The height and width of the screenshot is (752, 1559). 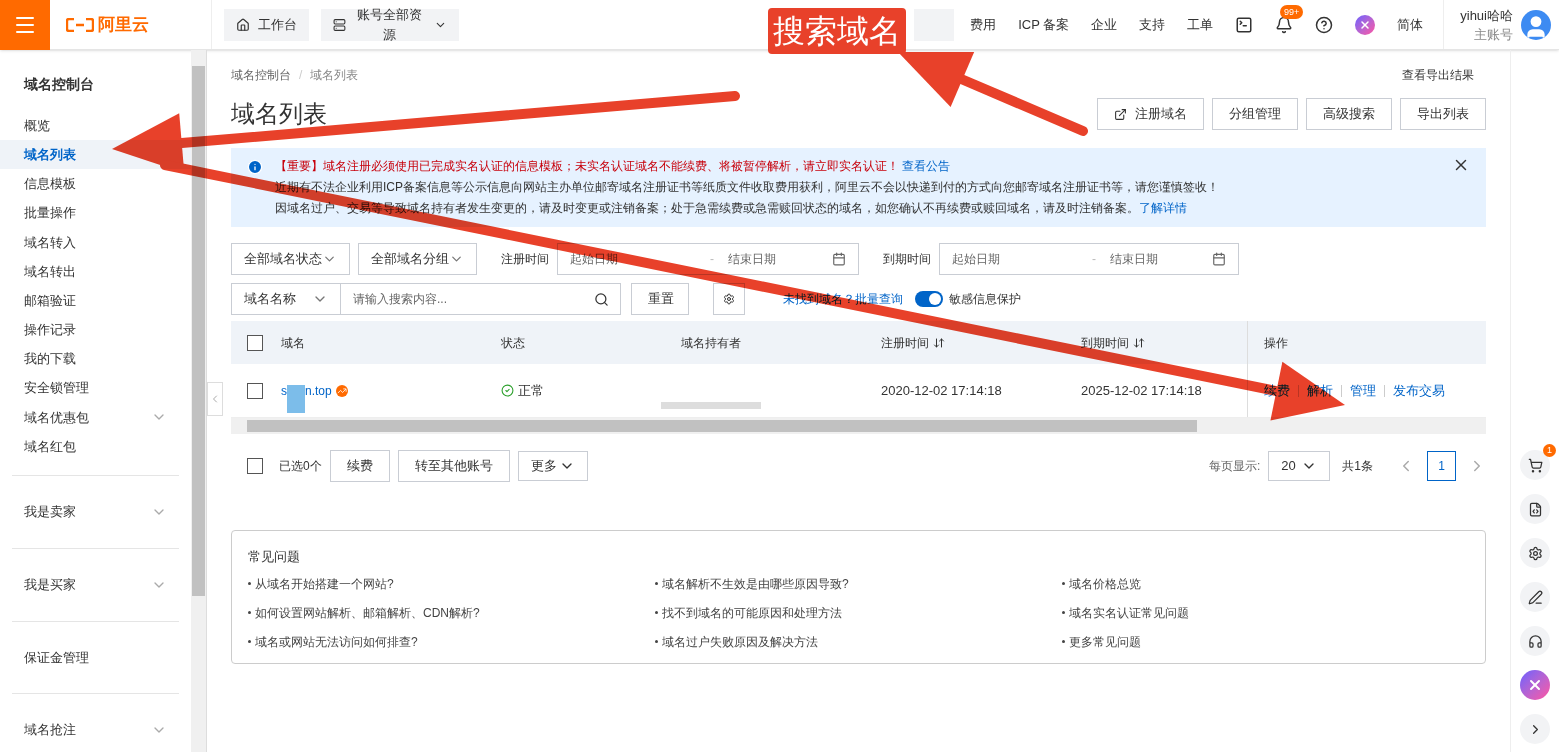 I want to click on toggle-label: 敏感信息保护, so click(x=985, y=299).